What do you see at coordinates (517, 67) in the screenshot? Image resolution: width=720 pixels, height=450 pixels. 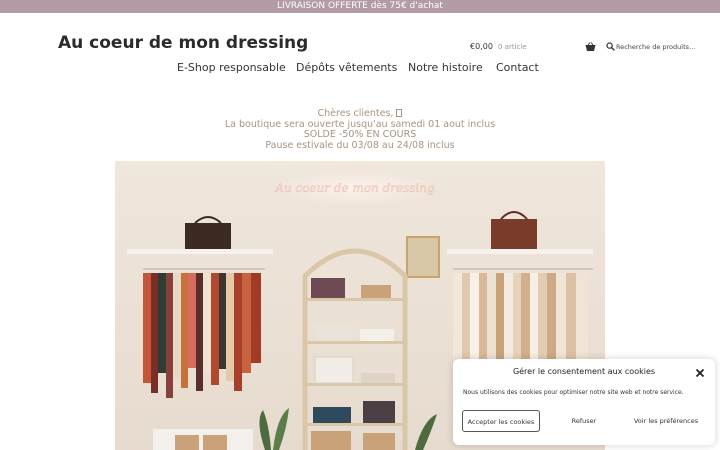 I see `nav-contact: Contact` at bounding box center [517, 67].